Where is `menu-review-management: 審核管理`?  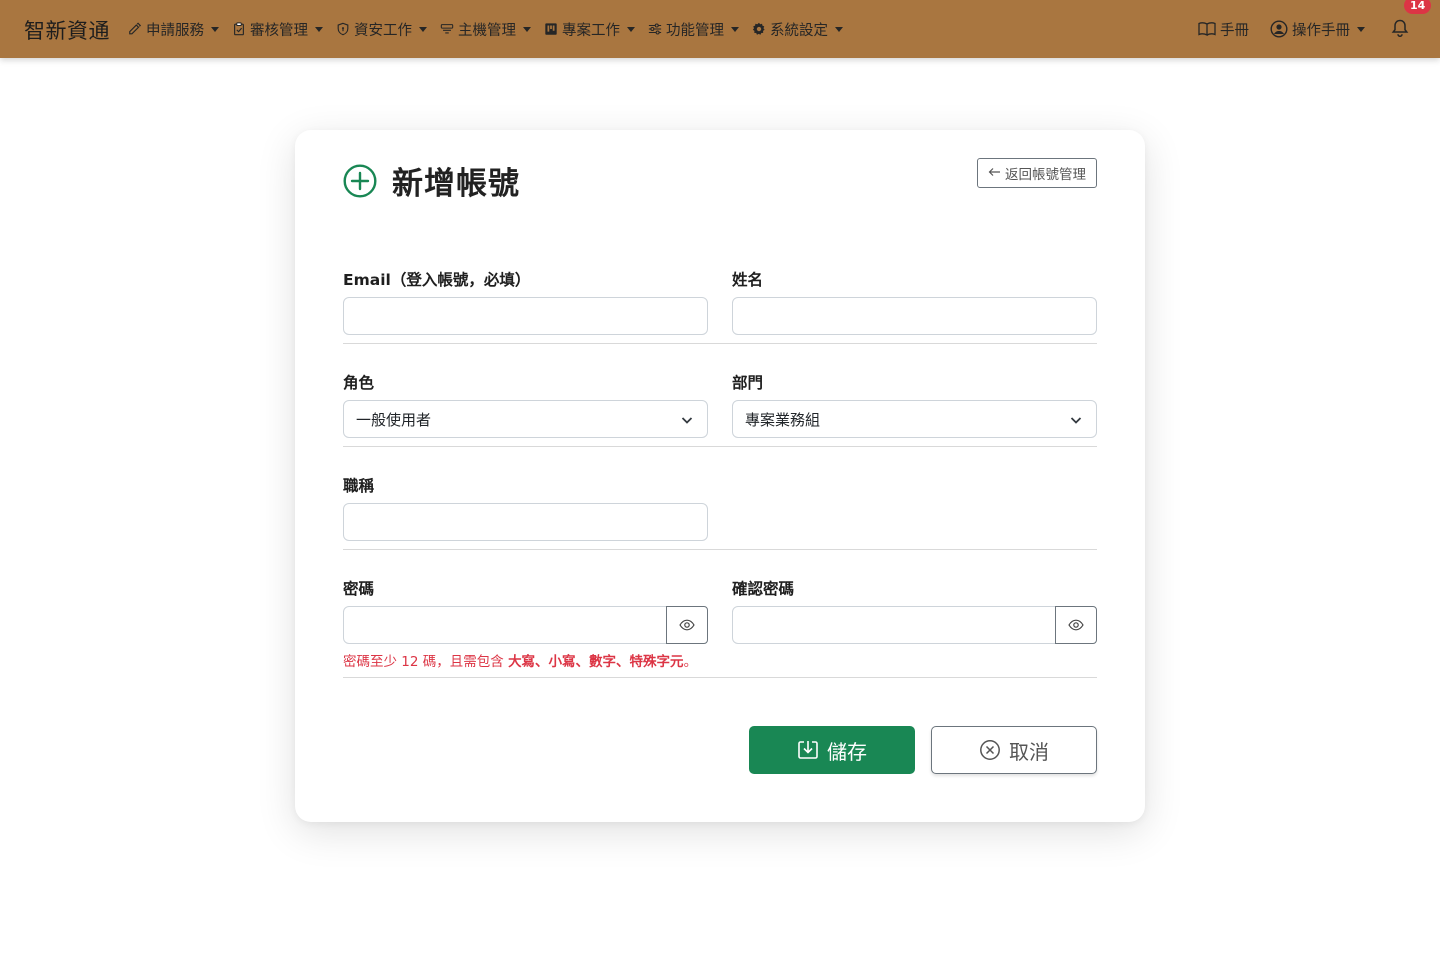 menu-review-management: 審核管理 is located at coordinates (281, 29).